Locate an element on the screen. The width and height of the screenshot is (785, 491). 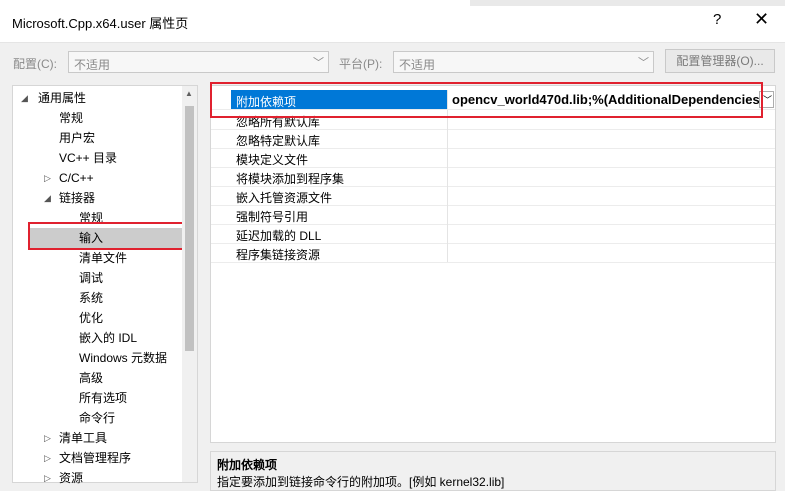
scroll-up-arrow-icon: ▲ is located at coordinates (189, 93).